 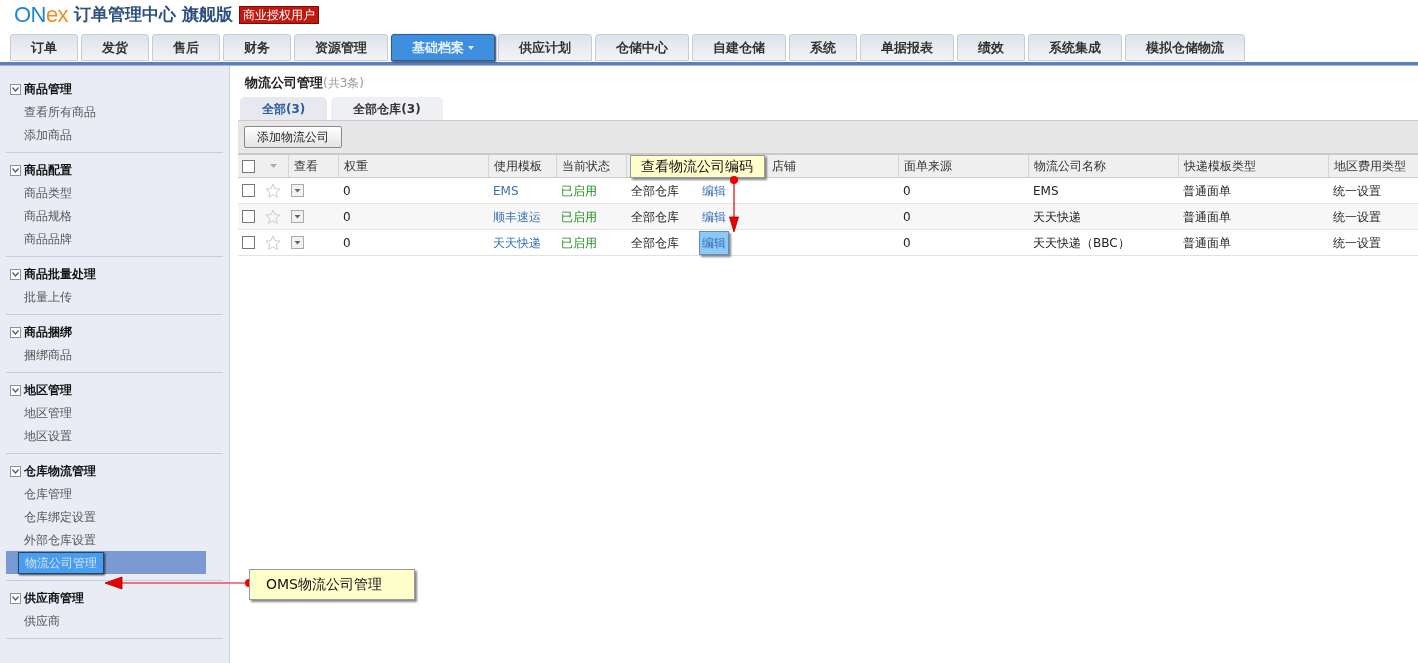 What do you see at coordinates (48, 238) in the screenshot?
I see `sidebar-item: 商品品牌` at bounding box center [48, 238].